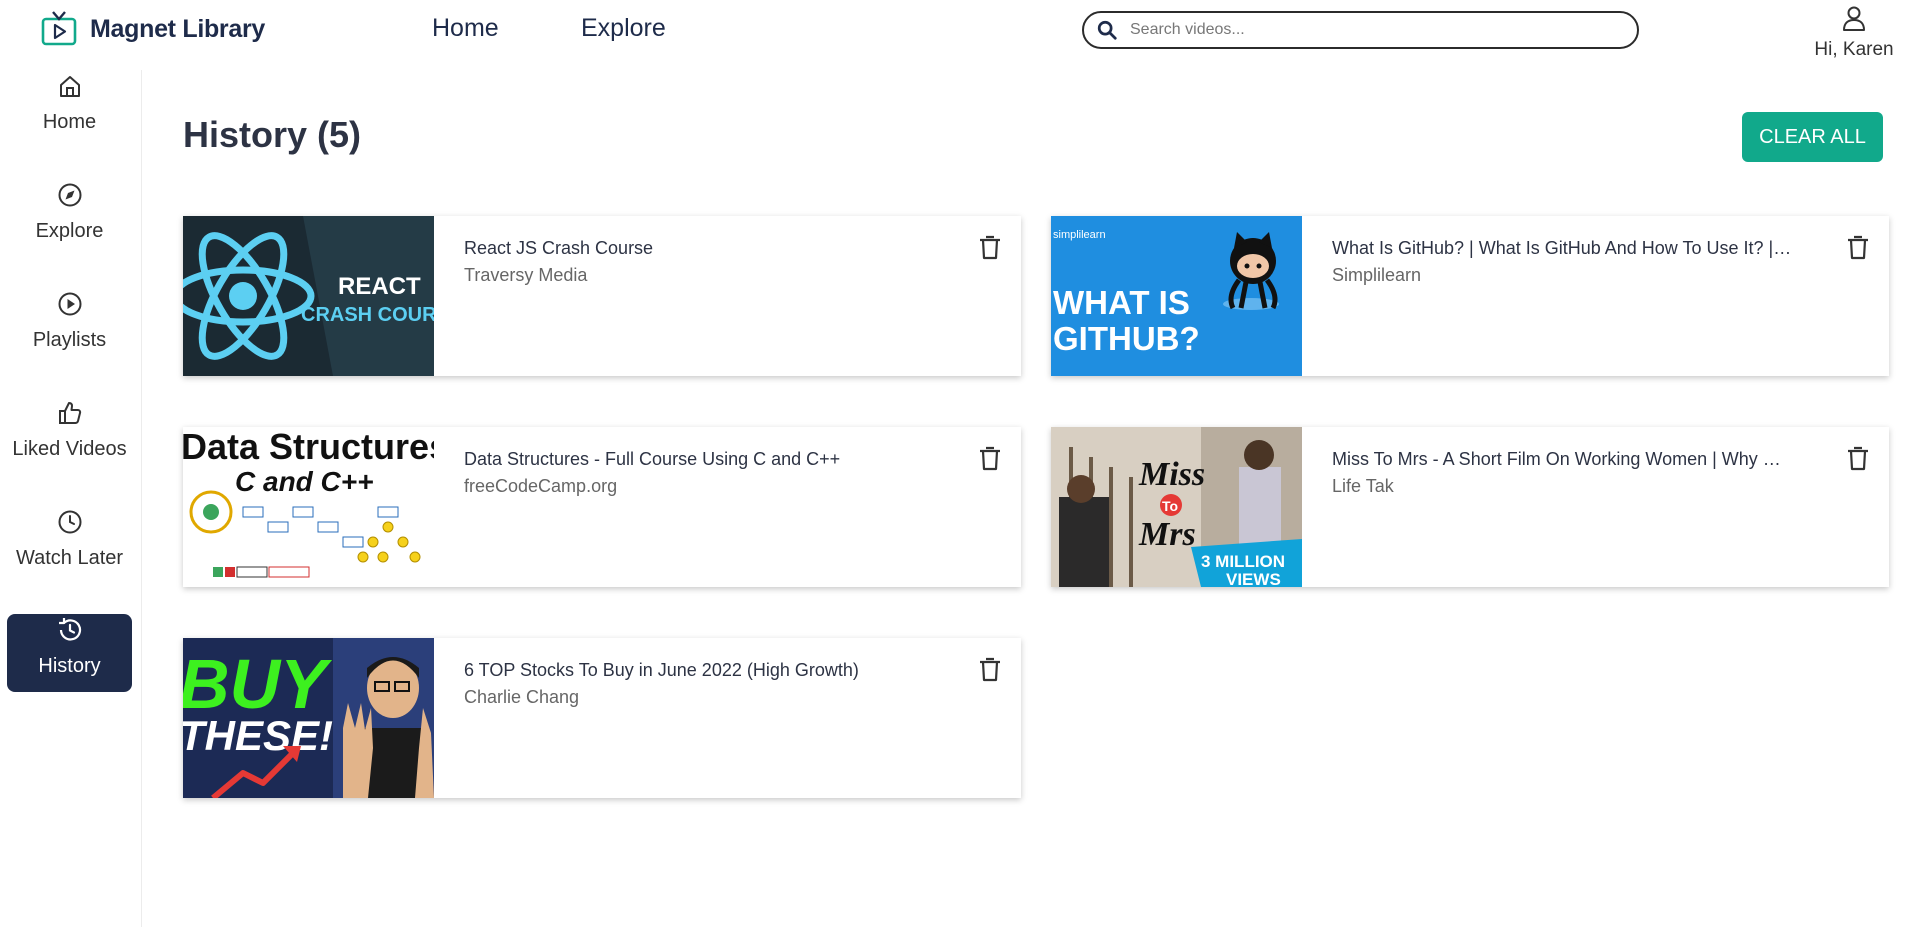 The height and width of the screenshot is (927, 1917). What do you see at coordinates (623, 28) in the screenshot?
I see `nav-explore: Explore` at bounding box center [623, 28].